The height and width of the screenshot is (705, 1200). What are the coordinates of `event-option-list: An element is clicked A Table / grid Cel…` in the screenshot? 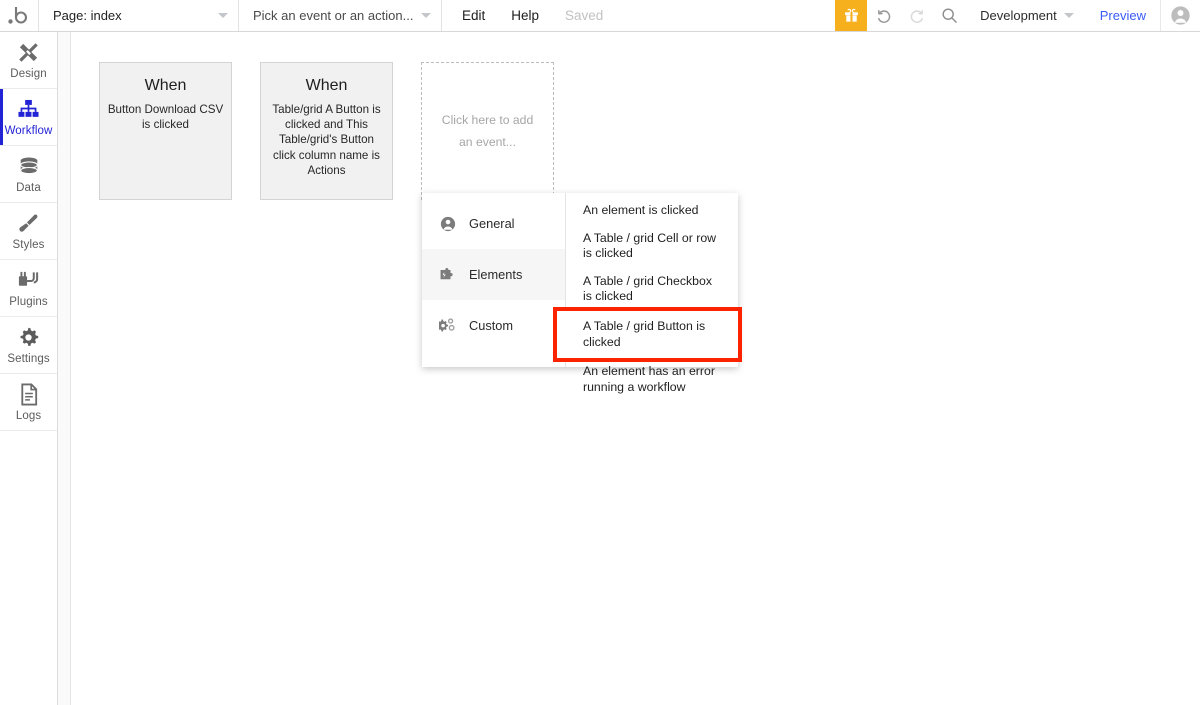 It's located at (647, 293).